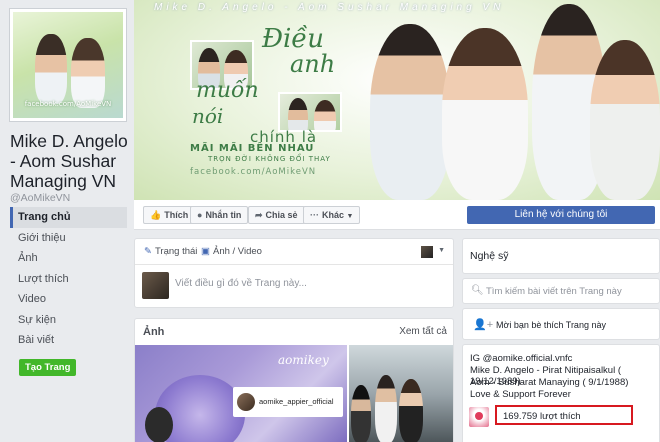 The height and width of the screenshot is (442, 660). What do you see at coordinates (259, 215) in the screenshot?
I see `share-icon: ➦` at bounding box center [259, 215].